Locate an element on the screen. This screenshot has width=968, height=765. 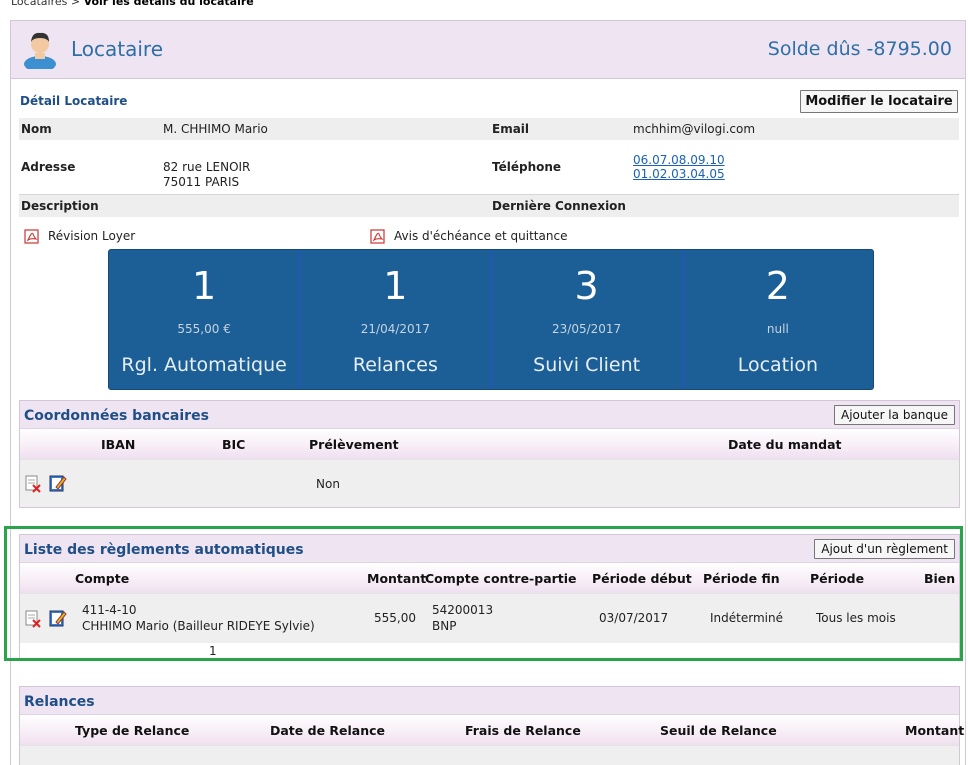
col-iban: IBAN is located at coordinates (118, 444).